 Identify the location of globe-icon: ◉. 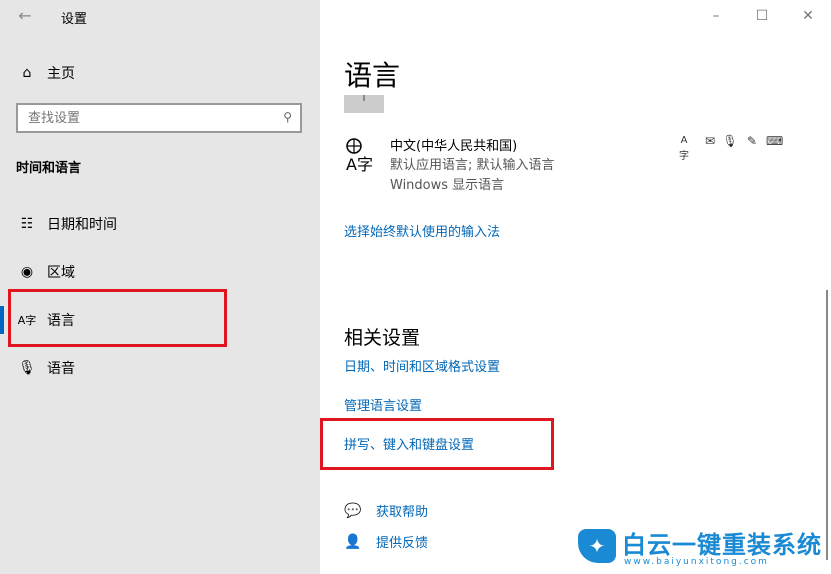
(27, 272).